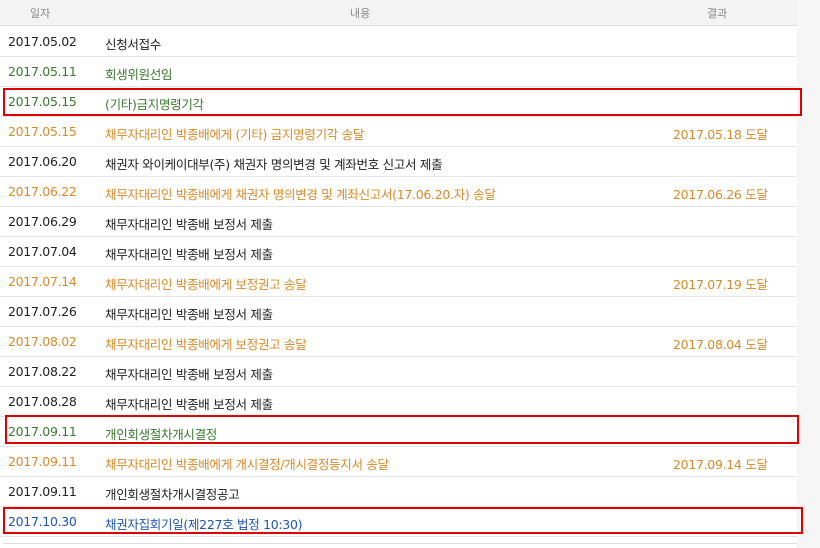  Describe the element at coordinates (720, 344) in the screenshot. I see `row-result: 2017.08.04 도달` at that location.